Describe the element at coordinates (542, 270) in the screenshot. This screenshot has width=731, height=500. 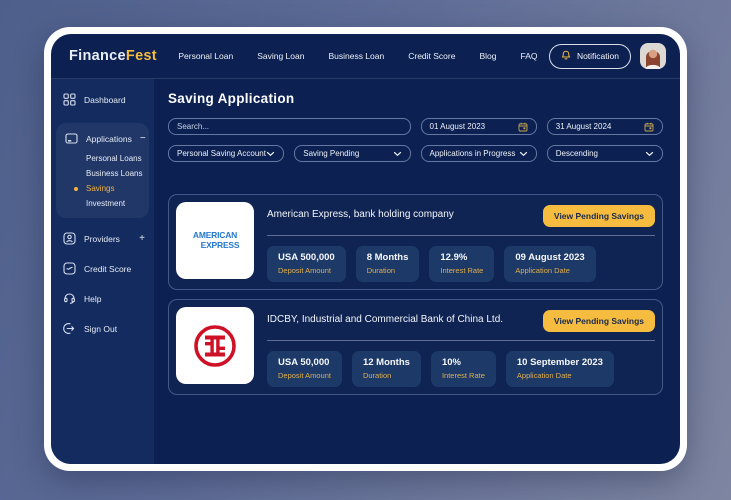
I see `stat-label: Application Date` at that location.